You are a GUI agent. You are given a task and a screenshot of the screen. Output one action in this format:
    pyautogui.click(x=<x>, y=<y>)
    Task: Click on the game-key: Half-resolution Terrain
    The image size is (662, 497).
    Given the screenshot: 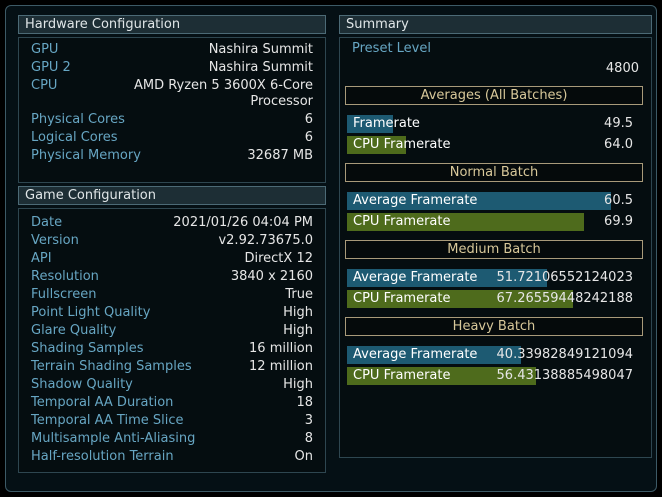 What is the action you would take?
    pyautogui.click(x=102, y=456)
    